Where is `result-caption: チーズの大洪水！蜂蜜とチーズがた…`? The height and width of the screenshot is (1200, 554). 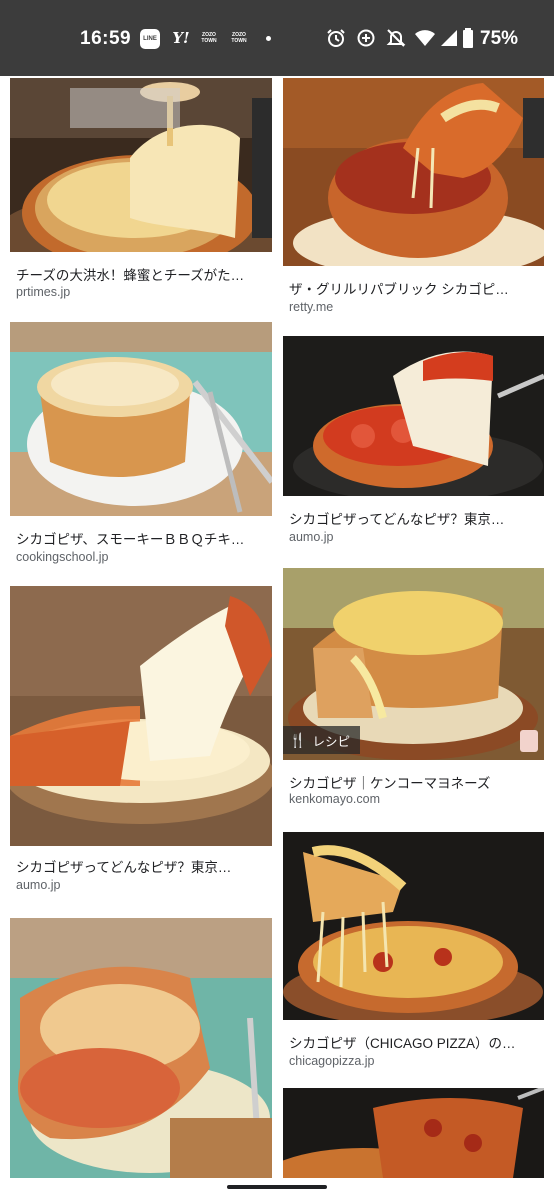
result-caption: チーズの大洪水！蜂蜜とチーズがた… is located at coordinates (142, 274).